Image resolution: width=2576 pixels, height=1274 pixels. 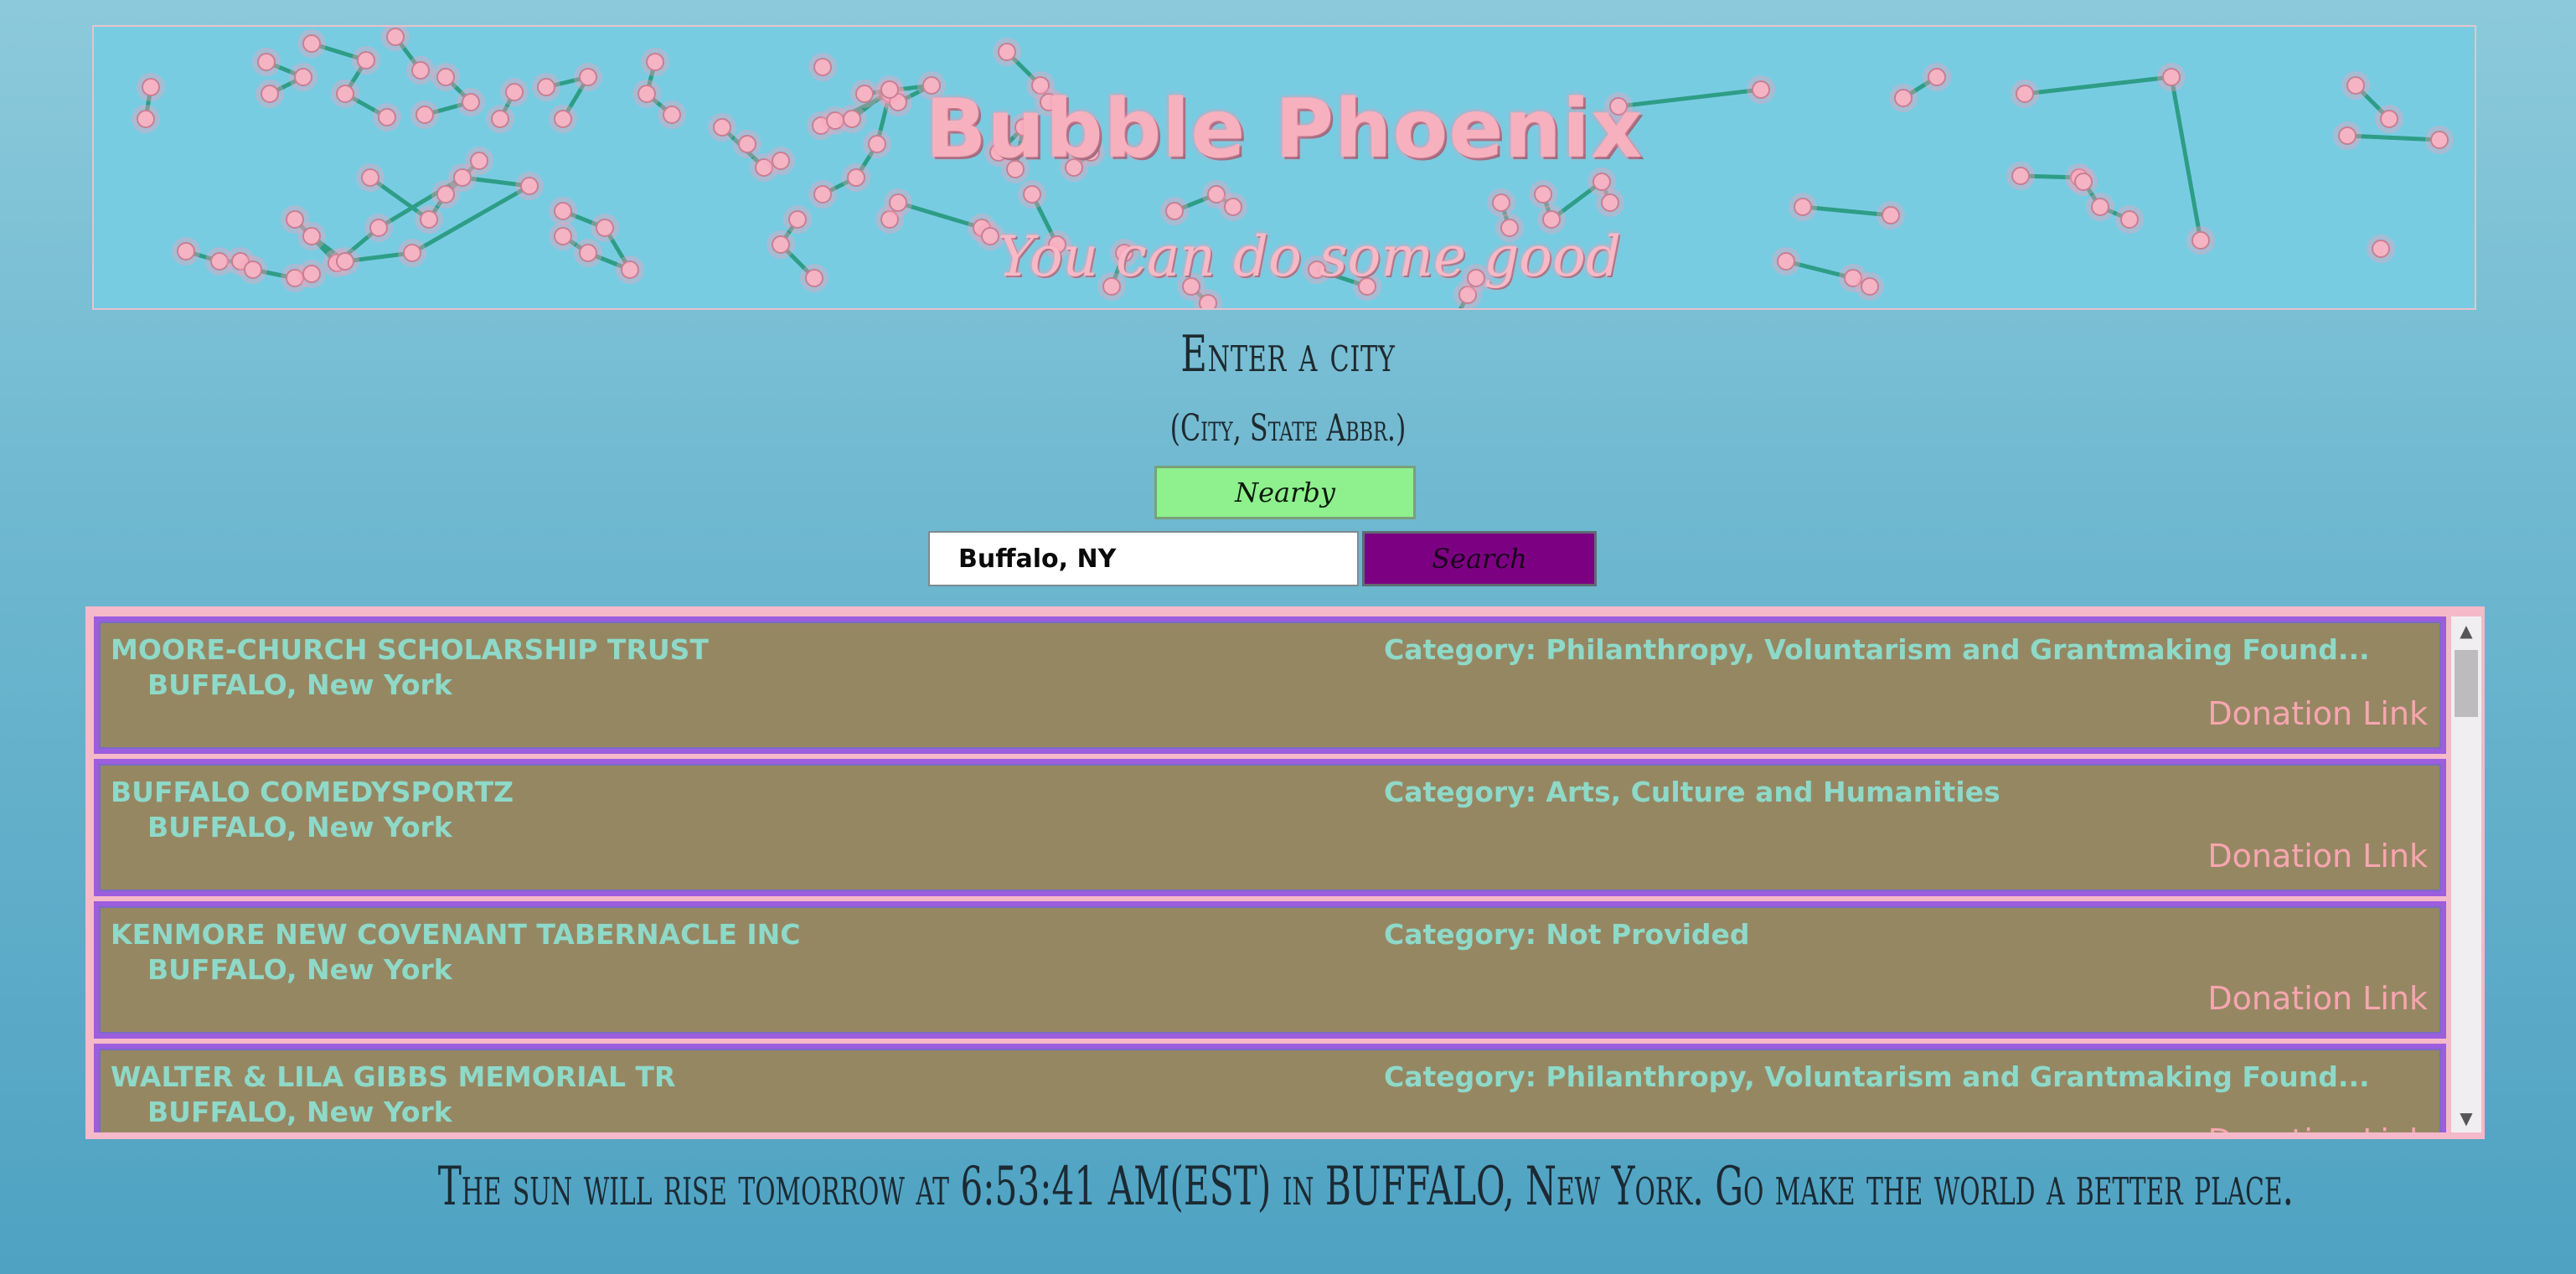 I want to click on org-category: Category: Arts, Culture and Humanities, so click(x=1692, y=792).